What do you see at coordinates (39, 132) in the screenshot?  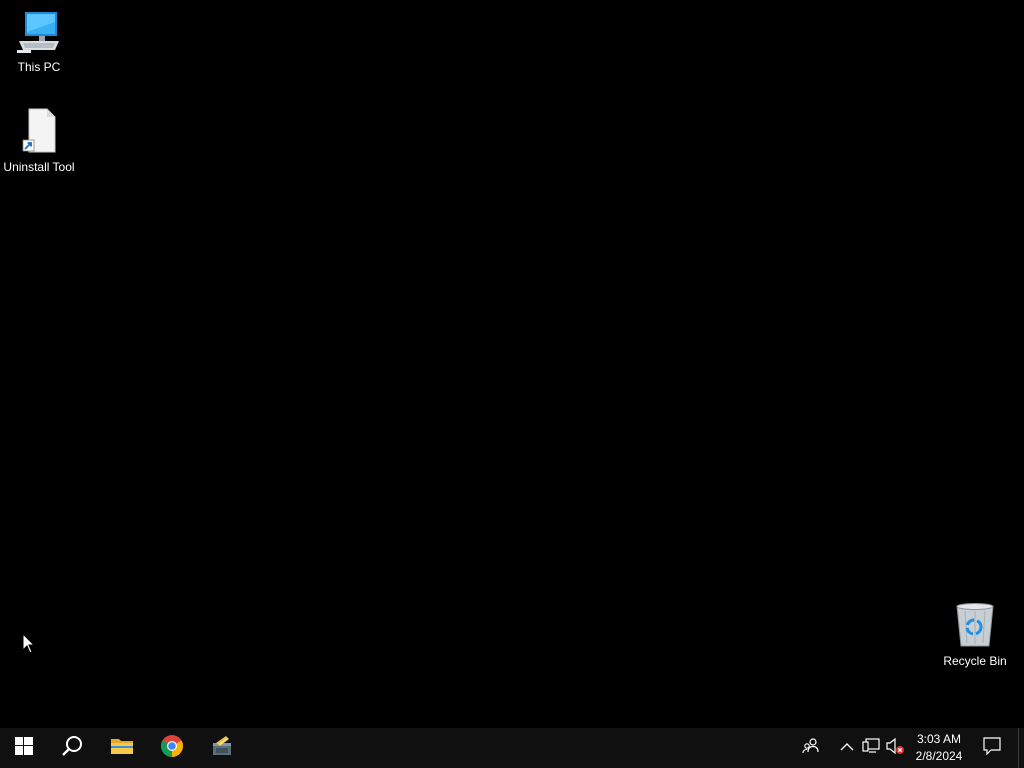 I see `blank-document-shortcut-icon` at bounding box center [39, 132].